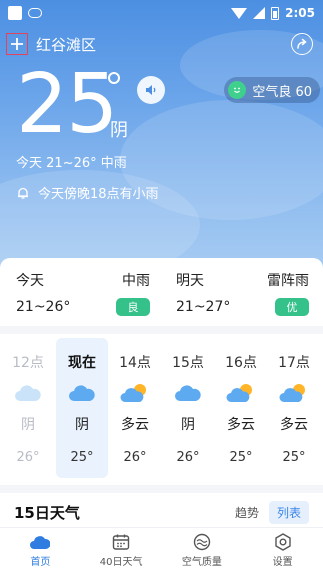  I want to click on city-name: 红谷滩区, so click(66, 44).